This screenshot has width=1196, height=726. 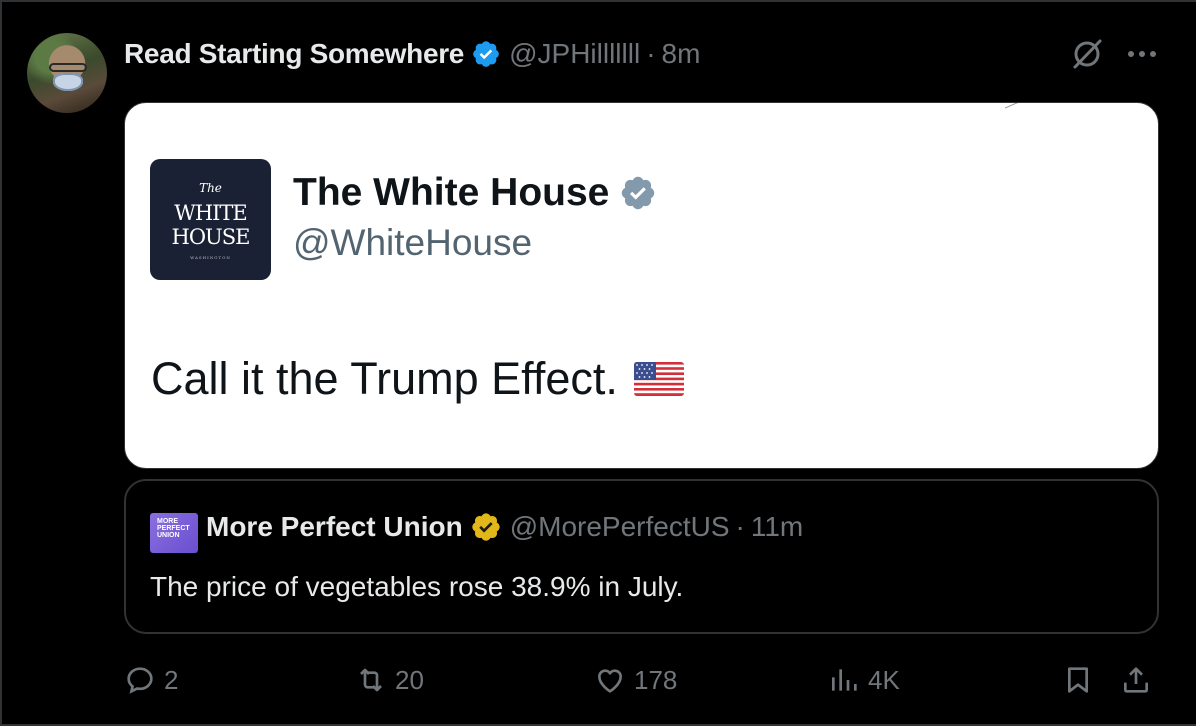 What do you see at coordinates (210, 188) in the screenshot?
I see `logo-the: The` at bounding box center [210, 188].